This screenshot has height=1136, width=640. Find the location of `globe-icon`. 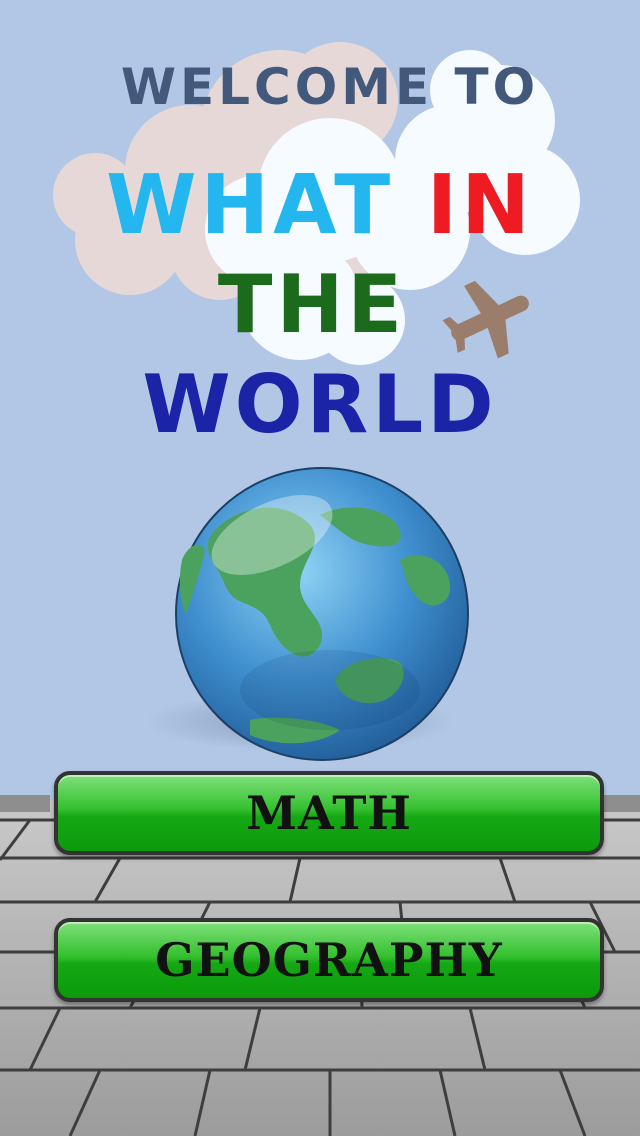

globe-icon is located at coordinates (322, 614).